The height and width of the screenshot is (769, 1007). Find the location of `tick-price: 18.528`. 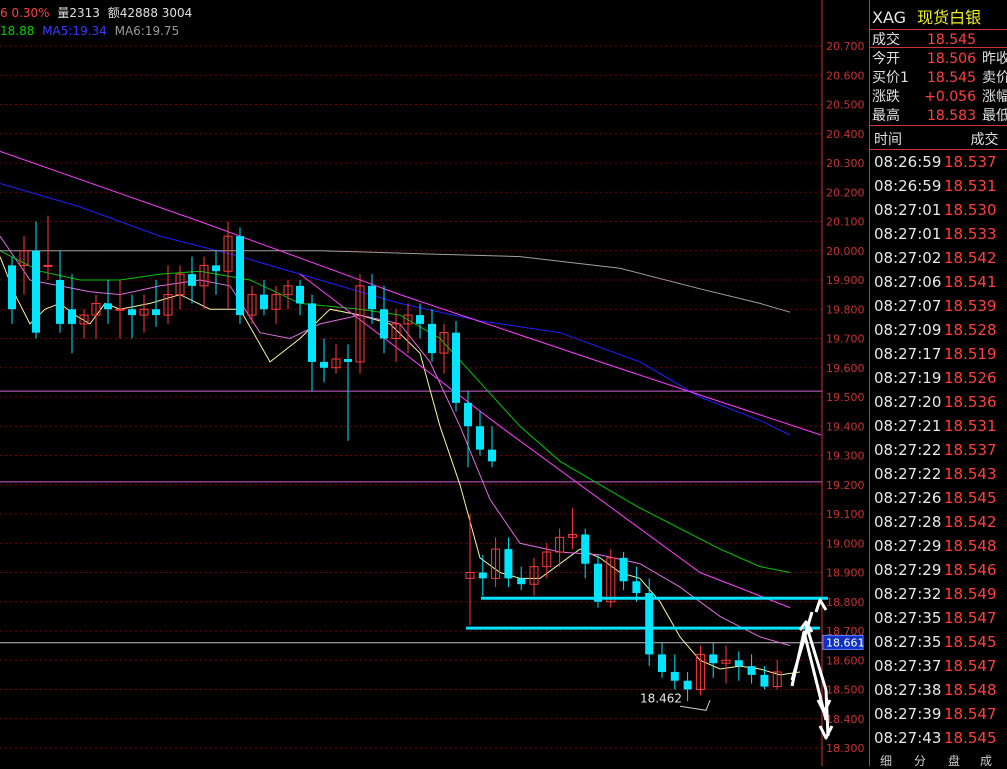

tick-price: 18.528 is located at coordinates (970, 330).